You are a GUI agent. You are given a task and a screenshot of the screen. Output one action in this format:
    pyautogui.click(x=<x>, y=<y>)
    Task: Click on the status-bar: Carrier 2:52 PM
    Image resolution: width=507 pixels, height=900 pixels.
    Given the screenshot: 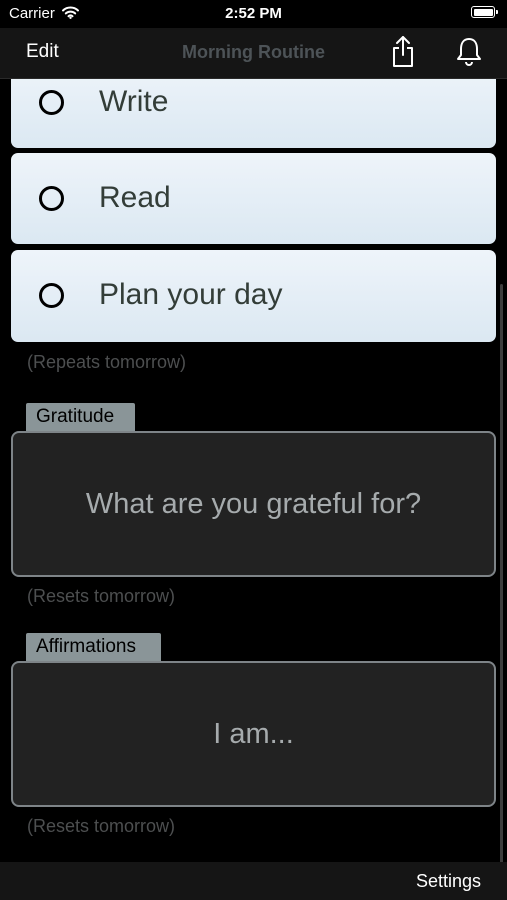 What is the action you would take?
    pyautogui.click(x=253, y=14)
    